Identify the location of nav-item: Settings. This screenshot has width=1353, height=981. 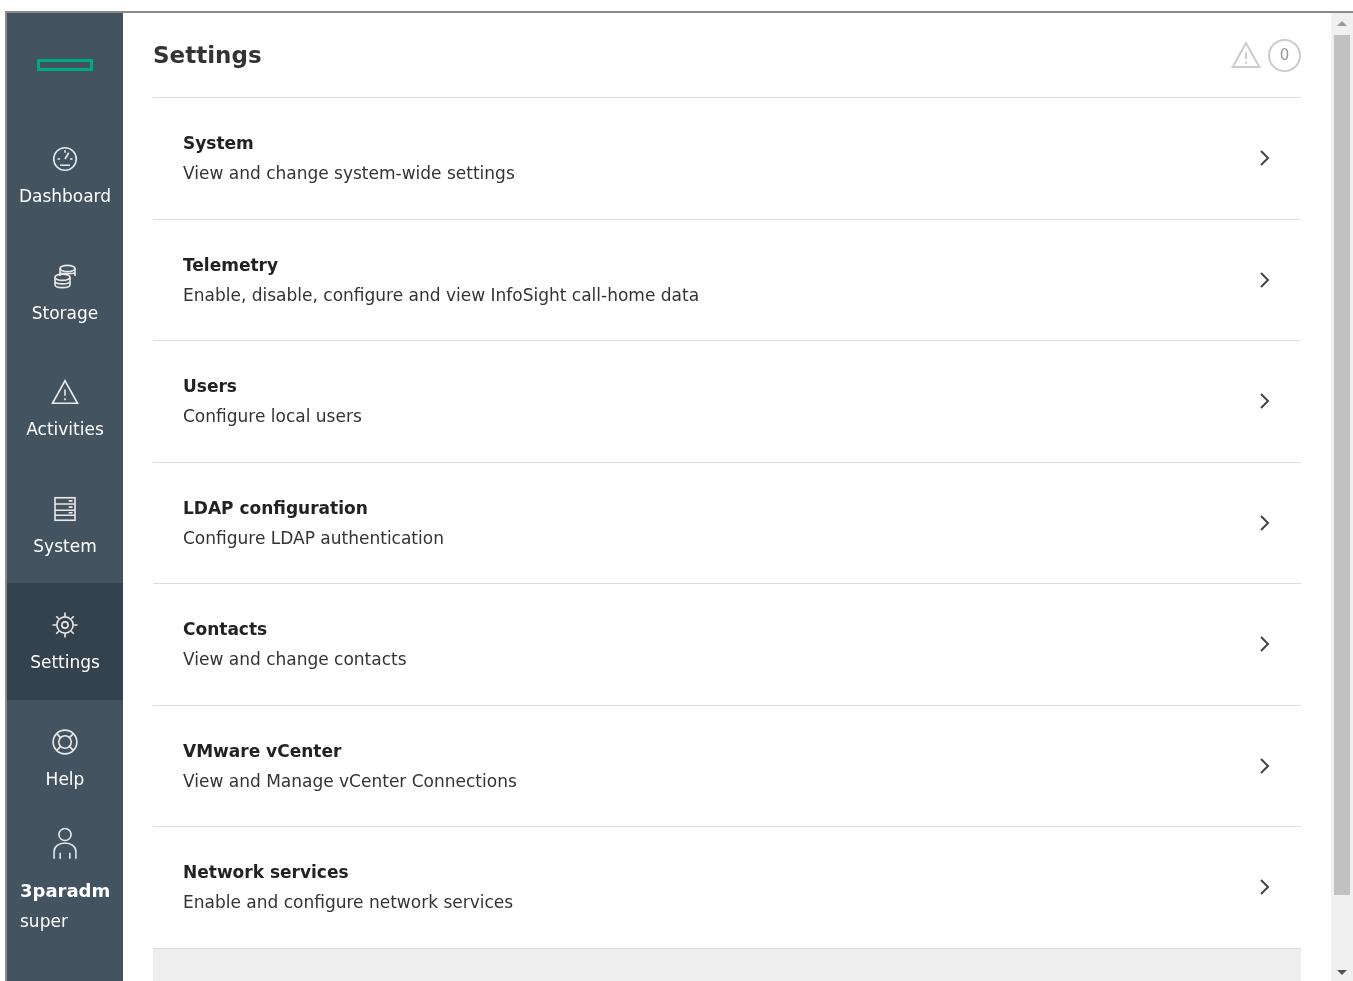
(65, 641).